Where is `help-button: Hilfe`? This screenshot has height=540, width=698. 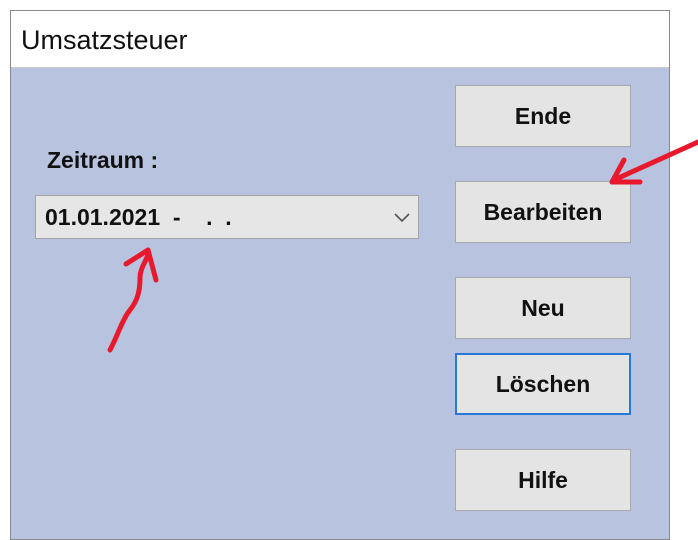
help-button: Hilfe is located at coordinates (543, 480).